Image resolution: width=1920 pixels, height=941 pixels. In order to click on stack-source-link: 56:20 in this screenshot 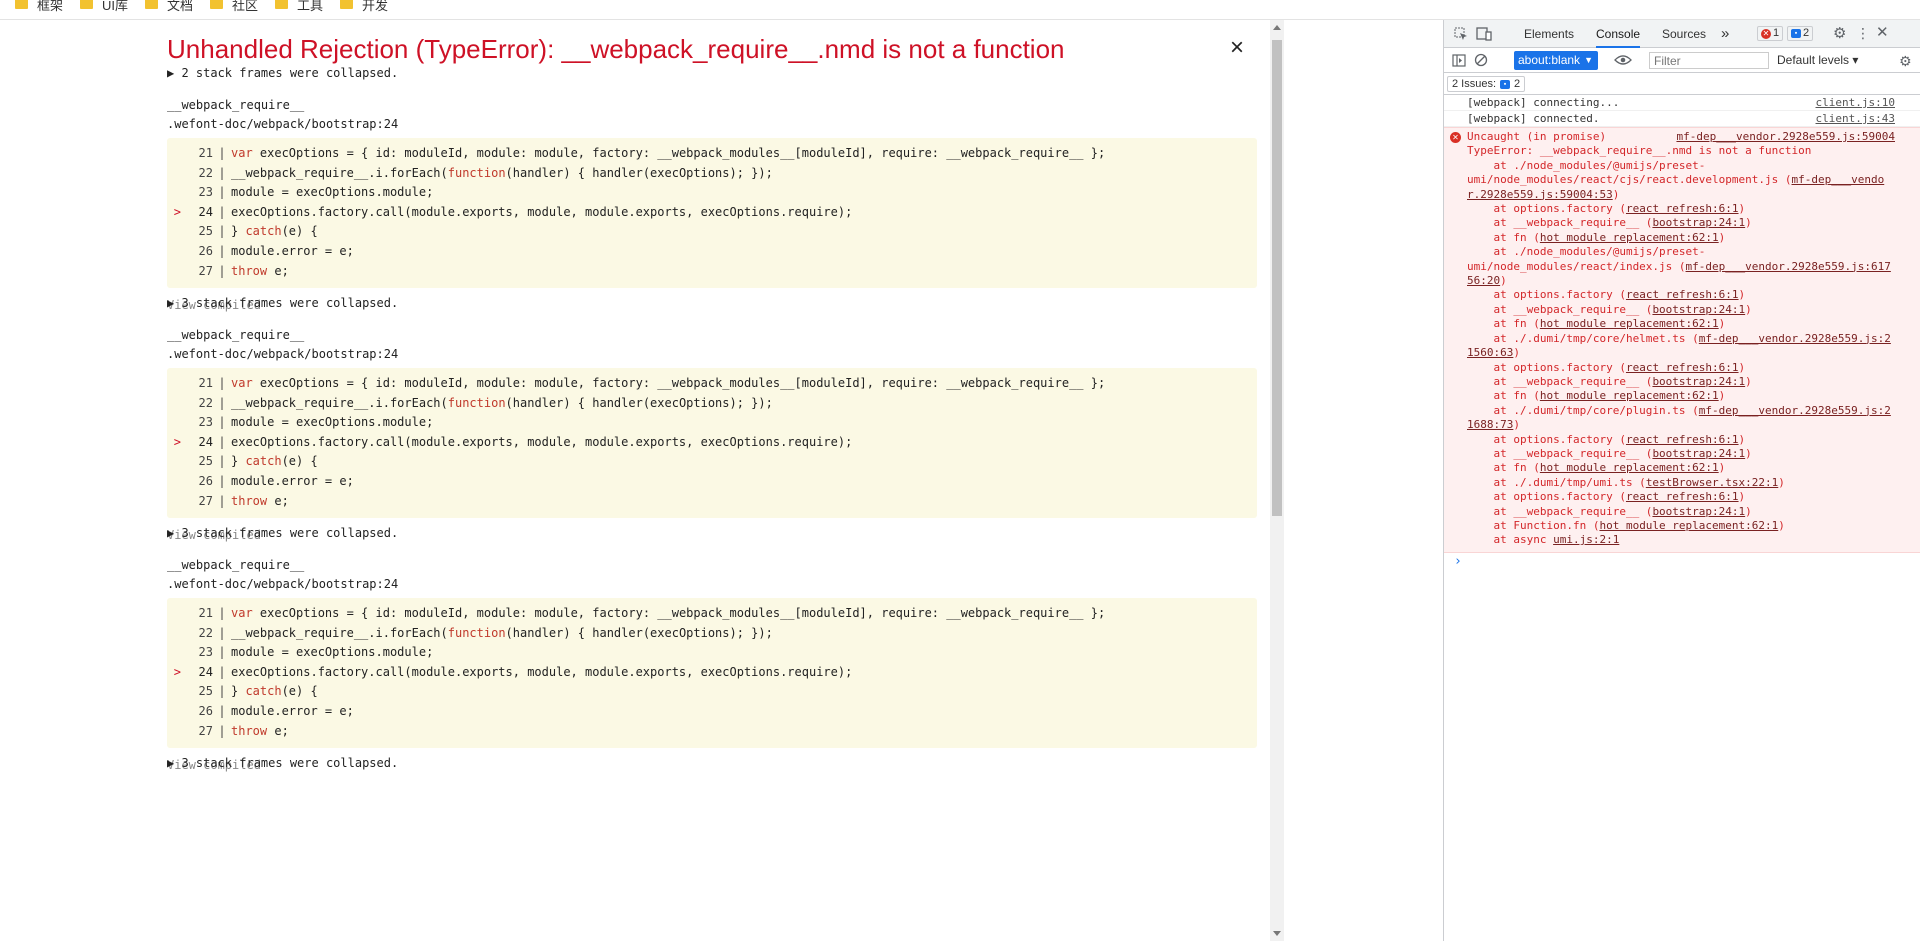, I will do `click(1483, 280)`.